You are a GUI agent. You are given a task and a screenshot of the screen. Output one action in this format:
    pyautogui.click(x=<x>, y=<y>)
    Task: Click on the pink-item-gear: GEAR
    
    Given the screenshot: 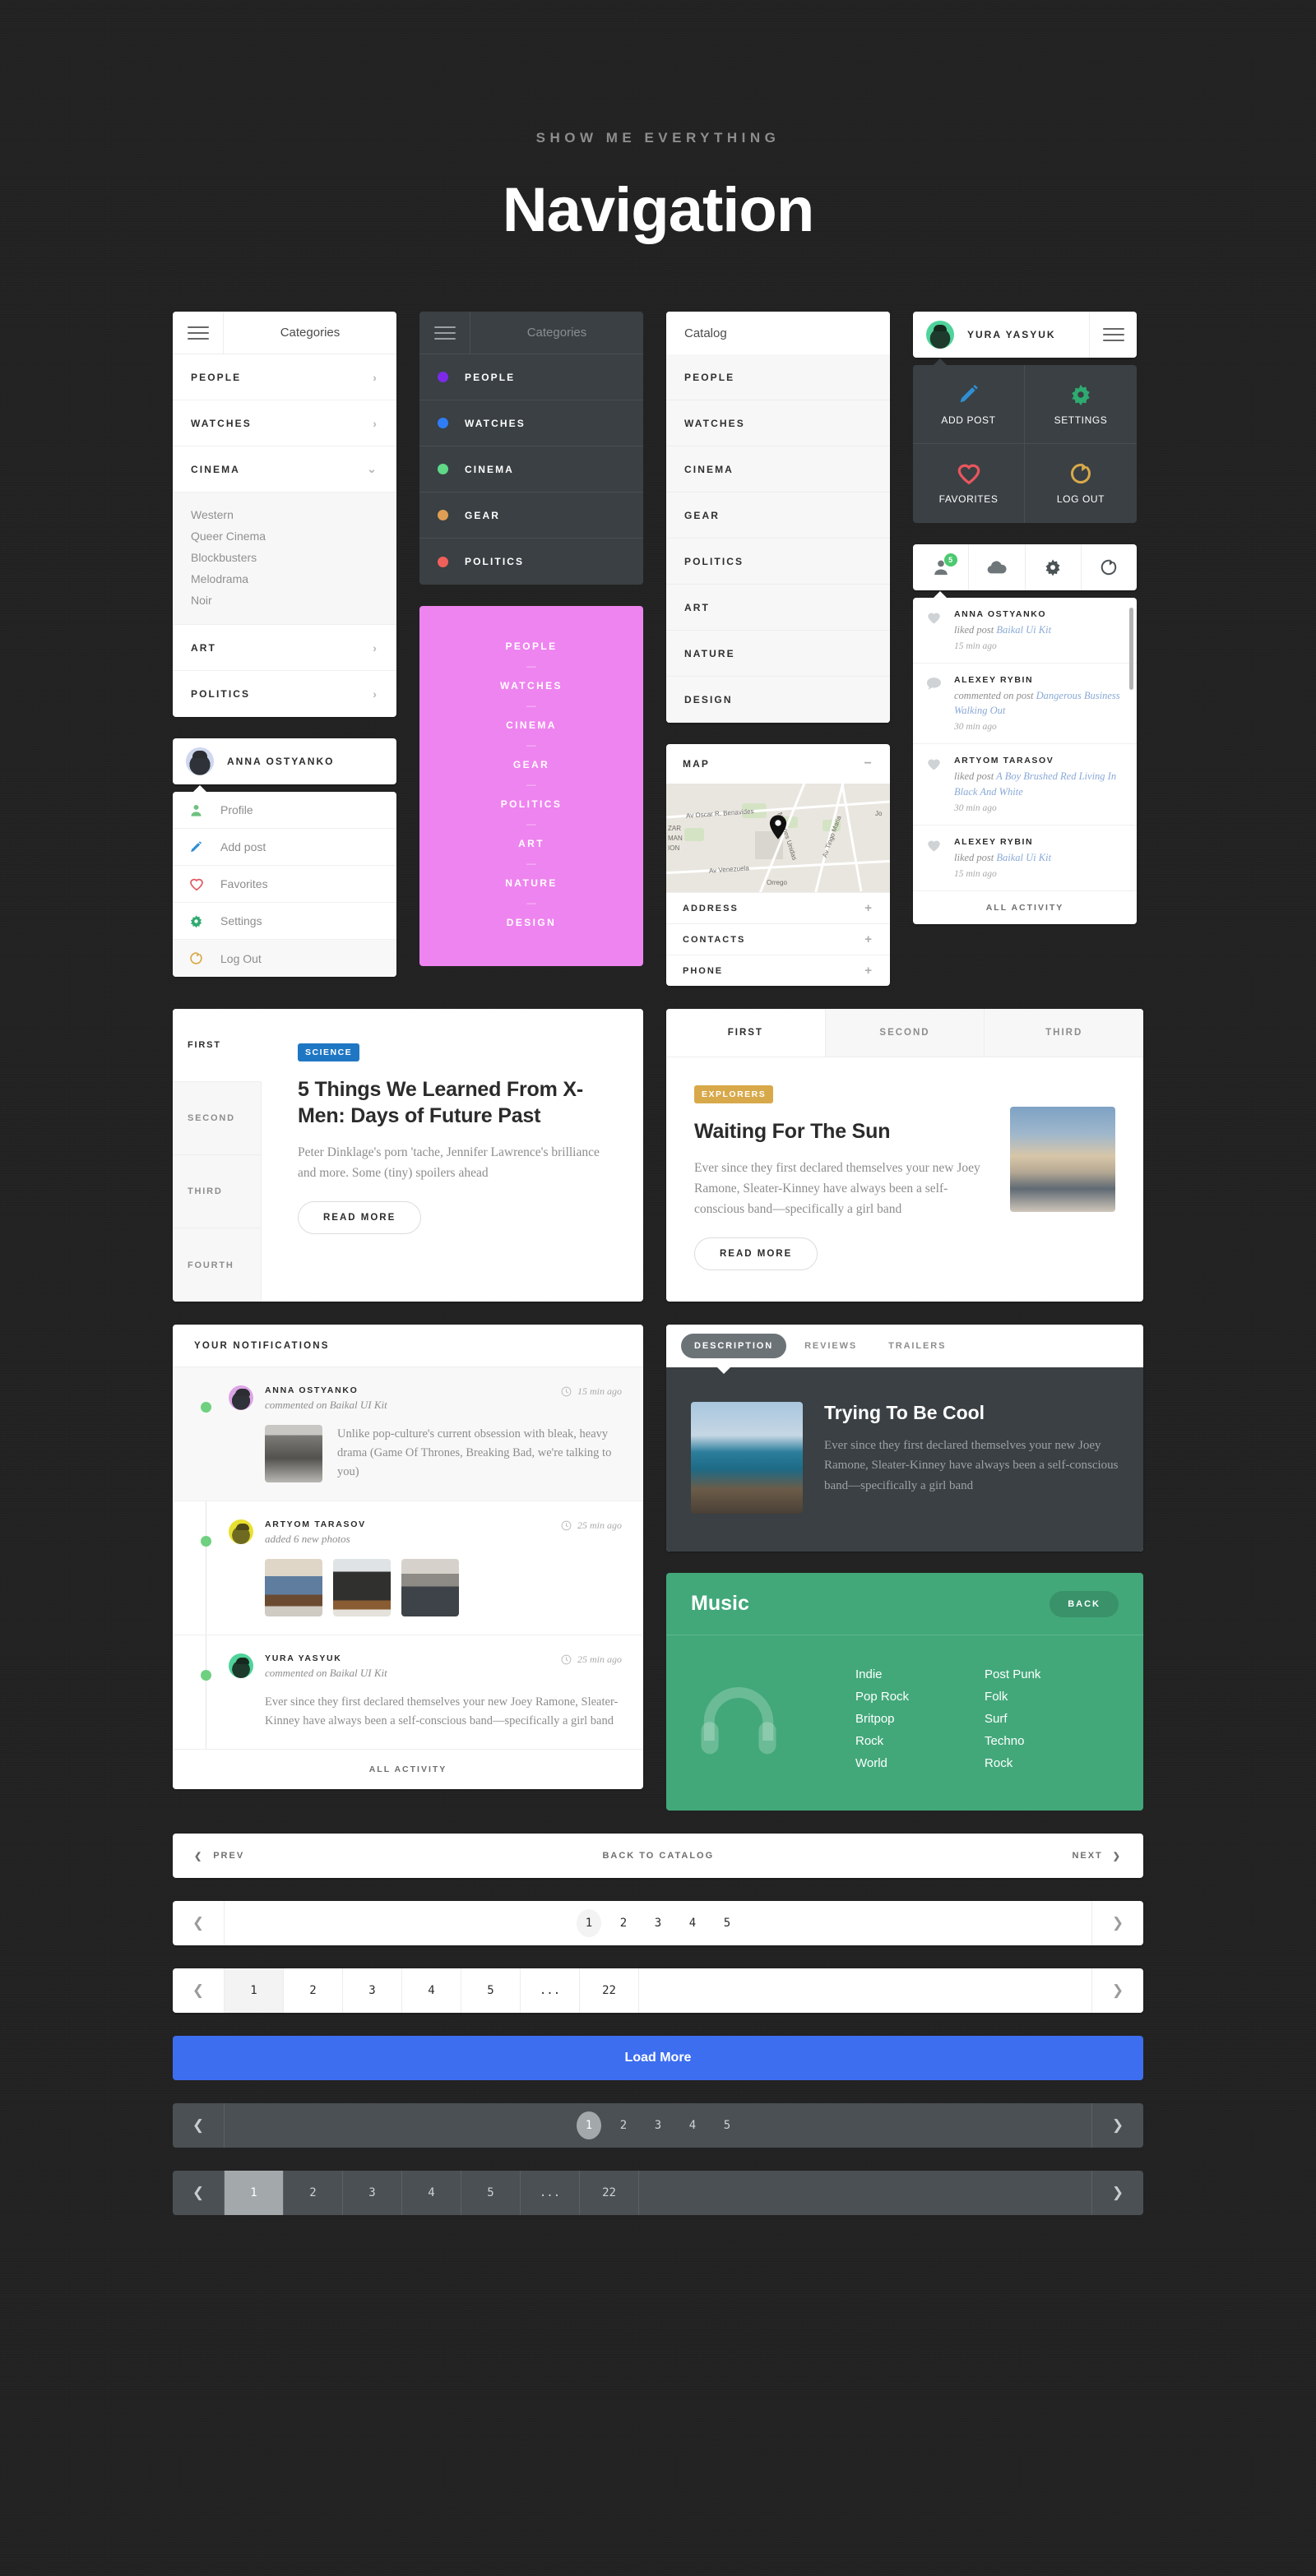 What is the action you would take?
    pyautogui.click(x=531, y=764)
    